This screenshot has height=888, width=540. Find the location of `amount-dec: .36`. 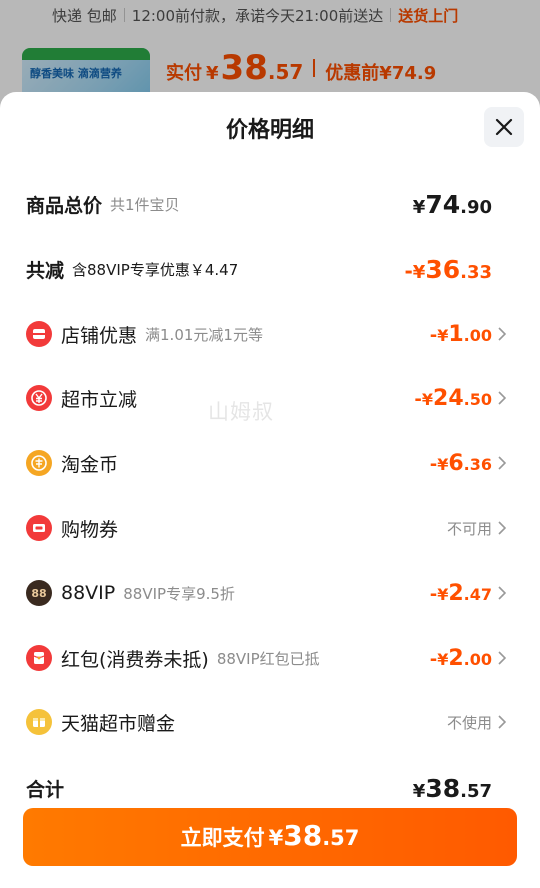

amount-dec: .36 is located at coordinates (477, 464).